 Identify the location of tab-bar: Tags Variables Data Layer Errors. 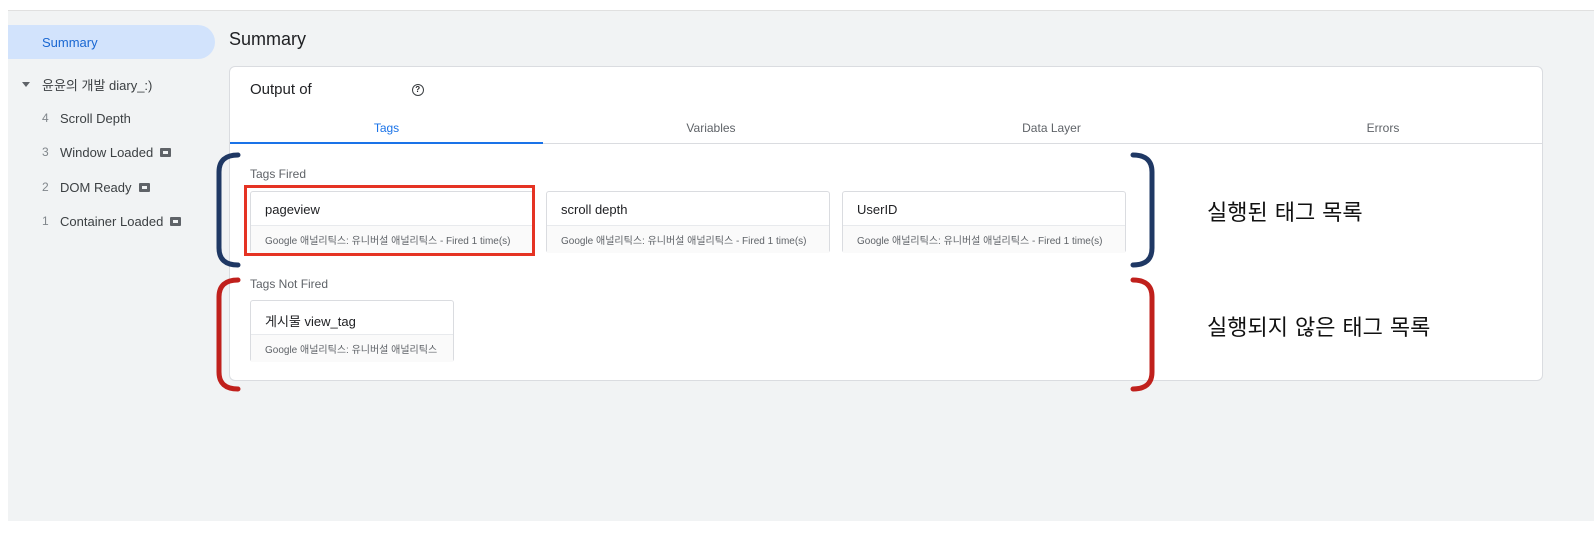
(886, 128).